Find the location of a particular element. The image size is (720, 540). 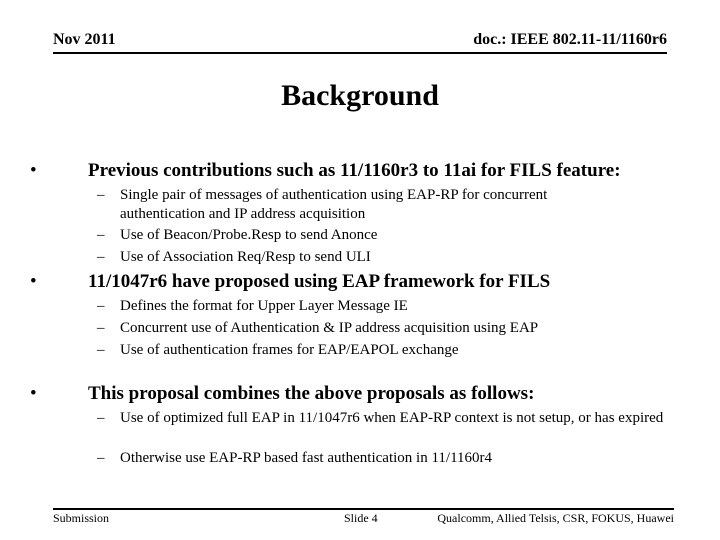

sub-item-text: Use of Association Req/Resp to send ULI is located at coordinates (245, 257).